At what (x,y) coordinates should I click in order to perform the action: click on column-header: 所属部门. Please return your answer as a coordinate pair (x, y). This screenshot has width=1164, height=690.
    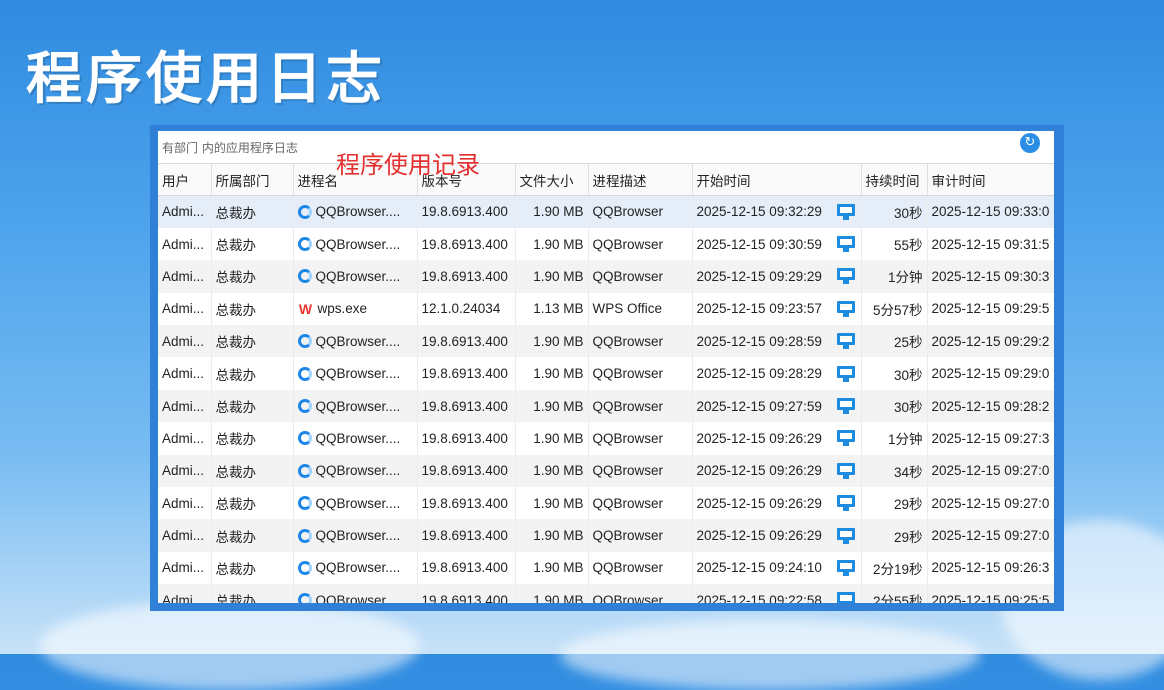
    Looking at the image, I should click on (252, 179).